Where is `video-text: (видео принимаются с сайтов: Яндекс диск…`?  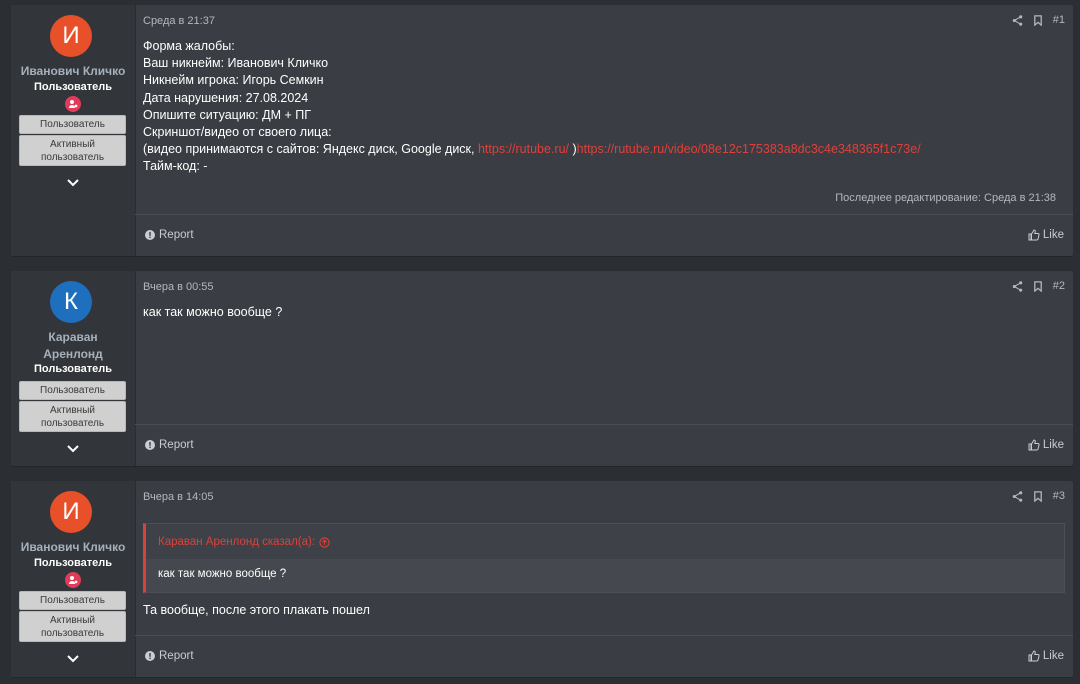
video-text: (видео принимаются с сайтов: Яндекс диск… is located at coordinates (310, 149).